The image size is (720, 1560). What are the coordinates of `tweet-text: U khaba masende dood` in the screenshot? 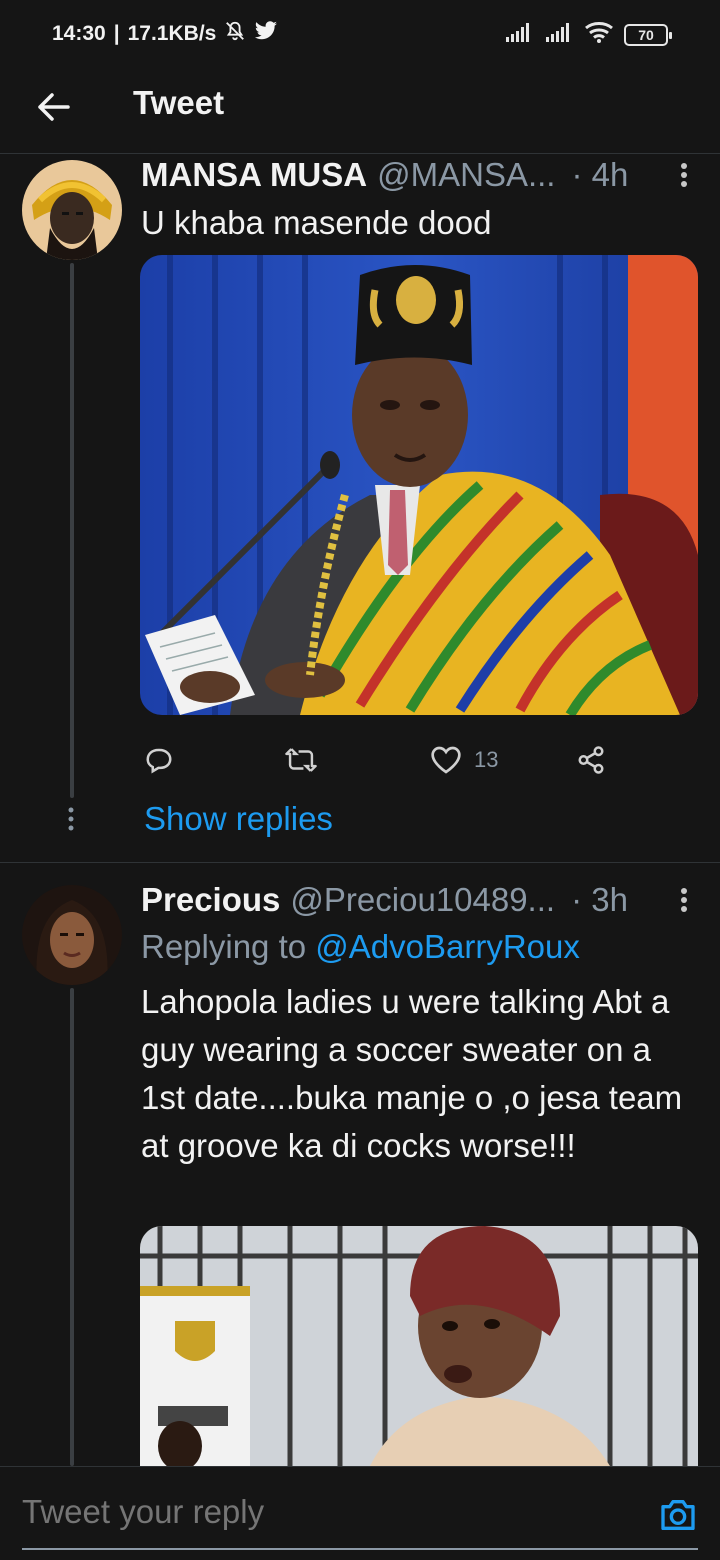 It's located at (316, 222).